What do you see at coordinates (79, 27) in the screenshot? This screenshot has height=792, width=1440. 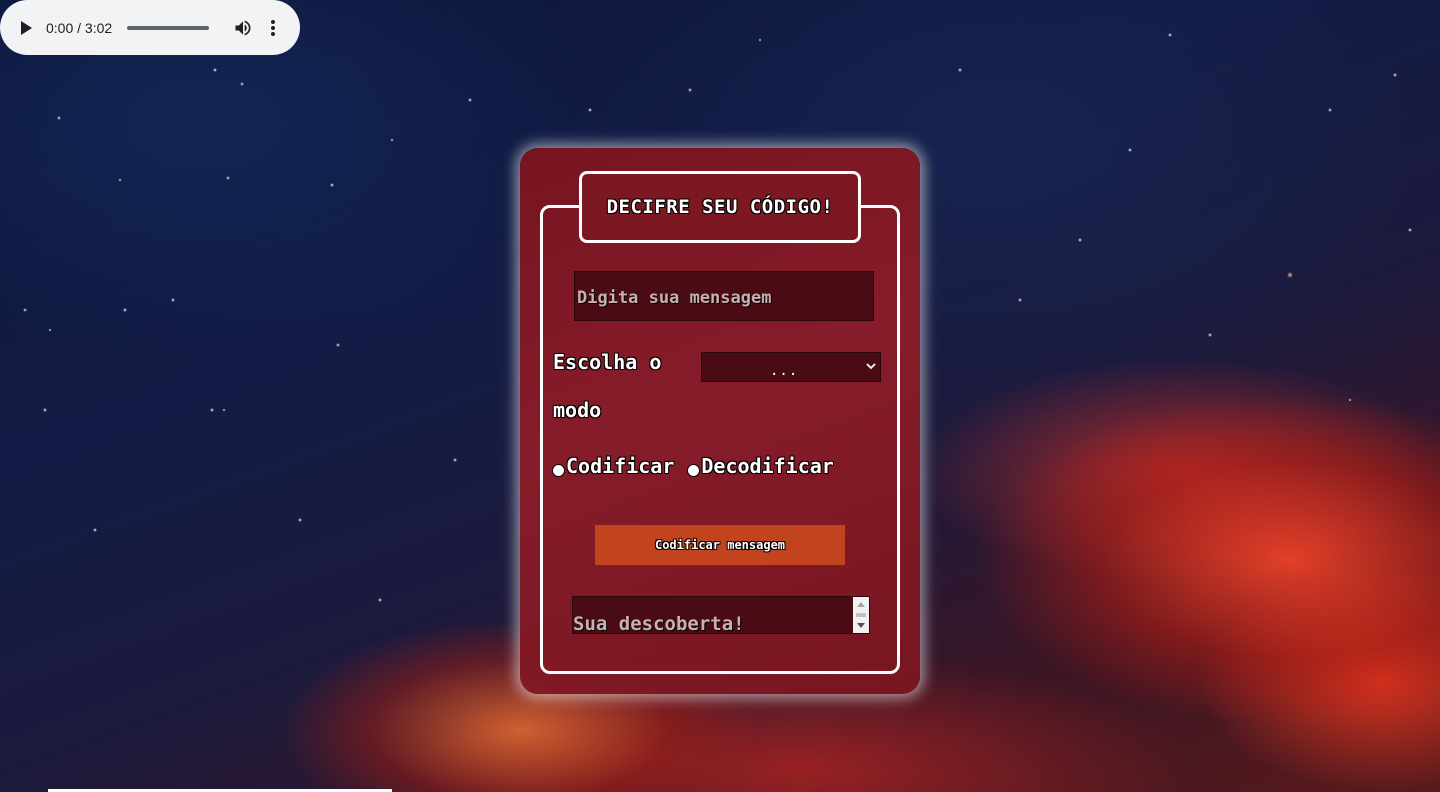 I see `audio-time: 0:00 / 3:02` at bounding box center [79, 27].